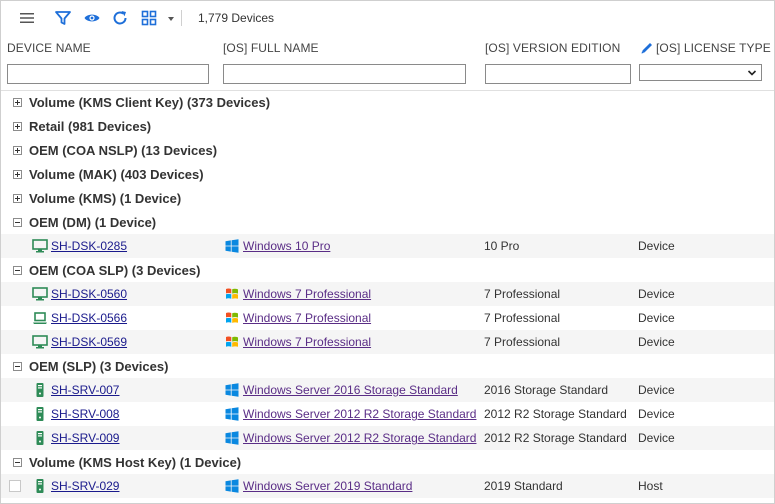 The image size is (775, 504). Describe the element at coordinates (89, 342) in the screenshot. I see `device-name-link: SH-DSK-0569` at that location.